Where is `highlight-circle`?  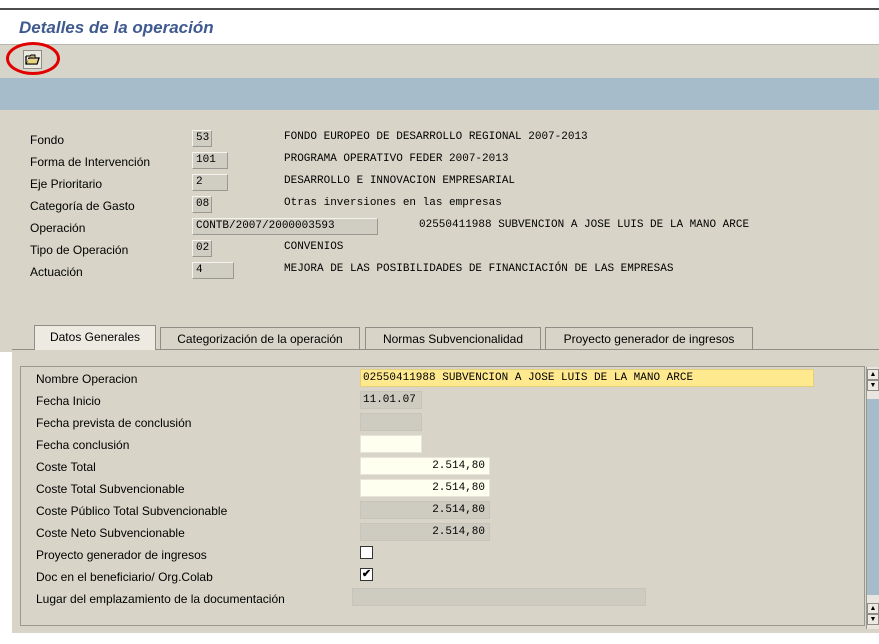 highlight-circle is located at coordinates (33, 58).